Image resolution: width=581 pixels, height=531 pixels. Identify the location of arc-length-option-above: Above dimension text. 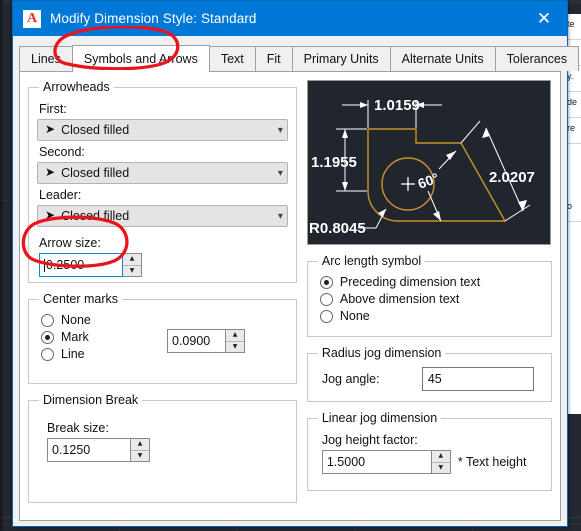
(431, 299).